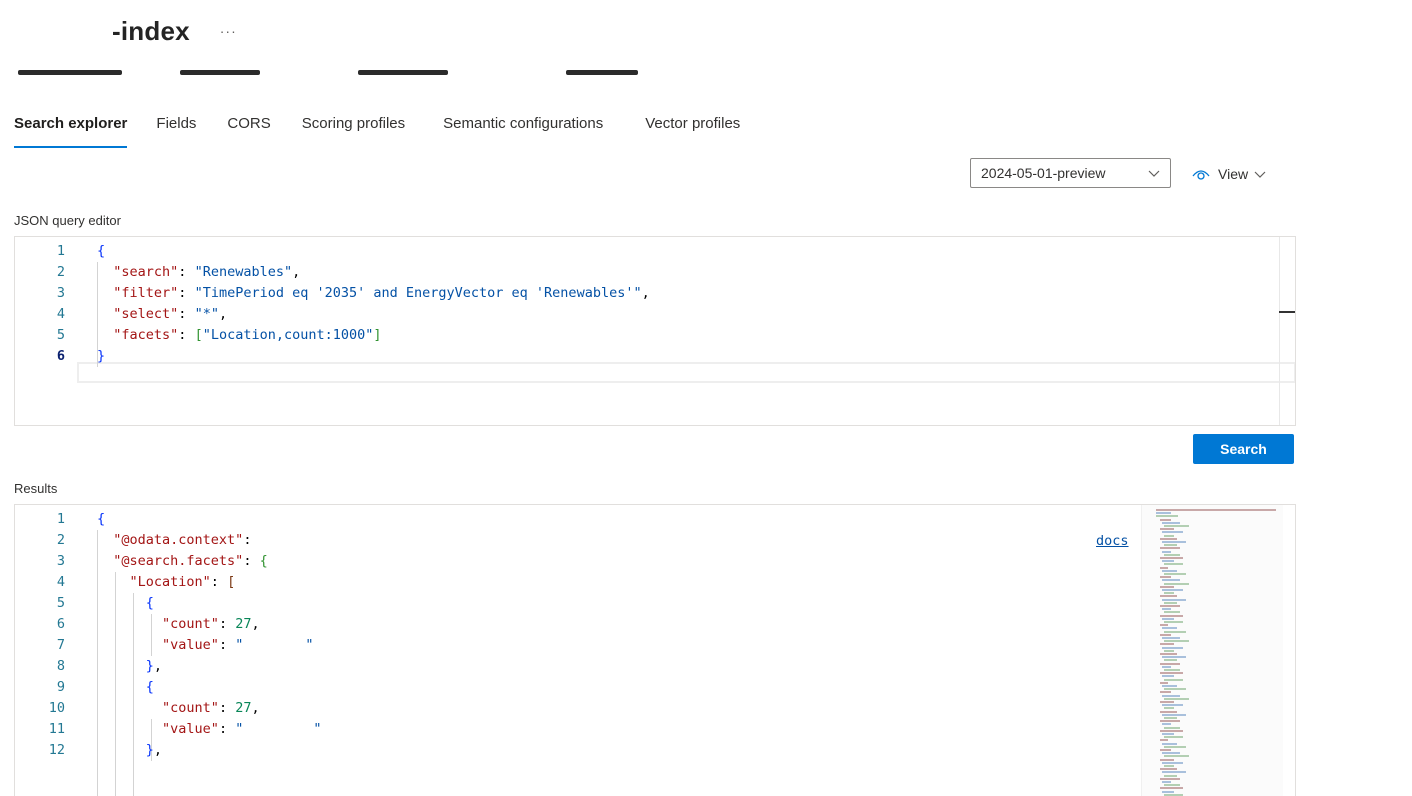 The width and height of the screenshot is (1412, 796). What do you see at coordinates (60, 666) in the screenshot?
I see `line-number: 8` at bounding box center [60, 666].